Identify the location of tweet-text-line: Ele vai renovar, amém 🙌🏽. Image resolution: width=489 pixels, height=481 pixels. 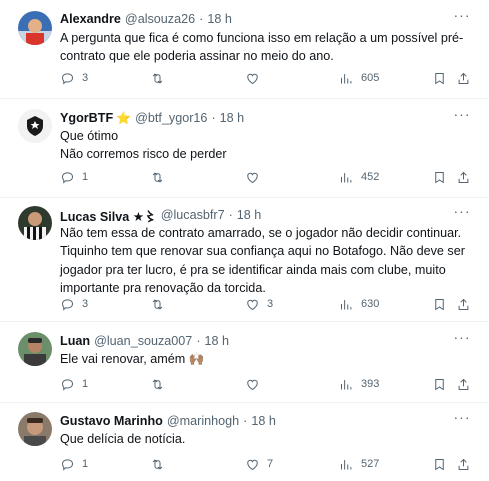
(132, 359).